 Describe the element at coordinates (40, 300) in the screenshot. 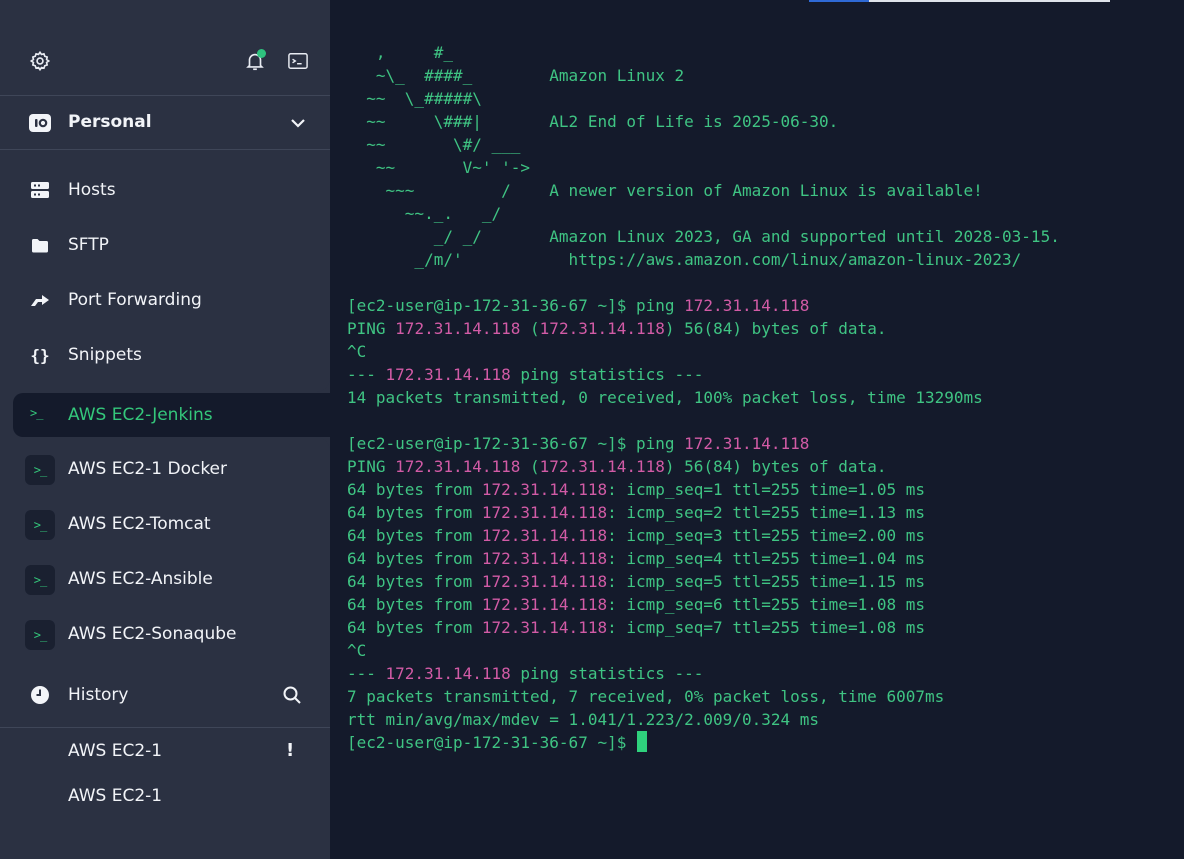

I see `port-forwarding-icon` at that location.